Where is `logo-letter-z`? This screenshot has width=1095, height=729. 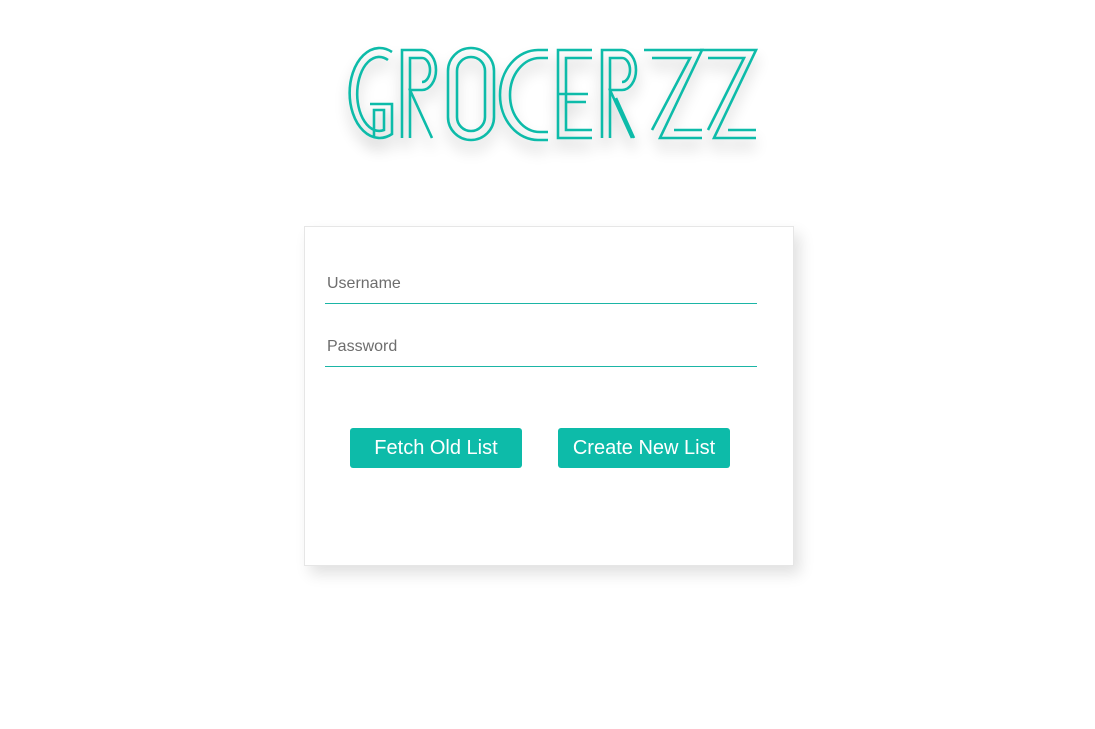 logo-letter-z is located at coordinates (674, 94).